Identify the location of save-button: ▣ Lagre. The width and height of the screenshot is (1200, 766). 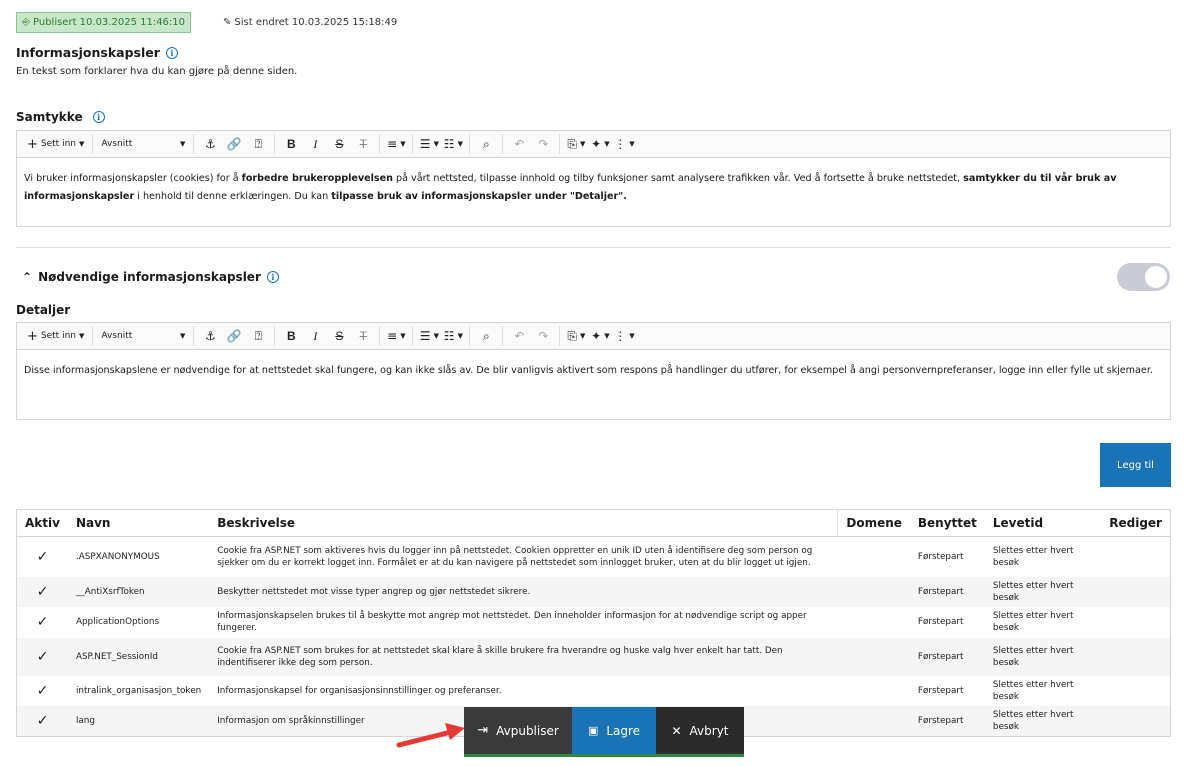
(614, 730).